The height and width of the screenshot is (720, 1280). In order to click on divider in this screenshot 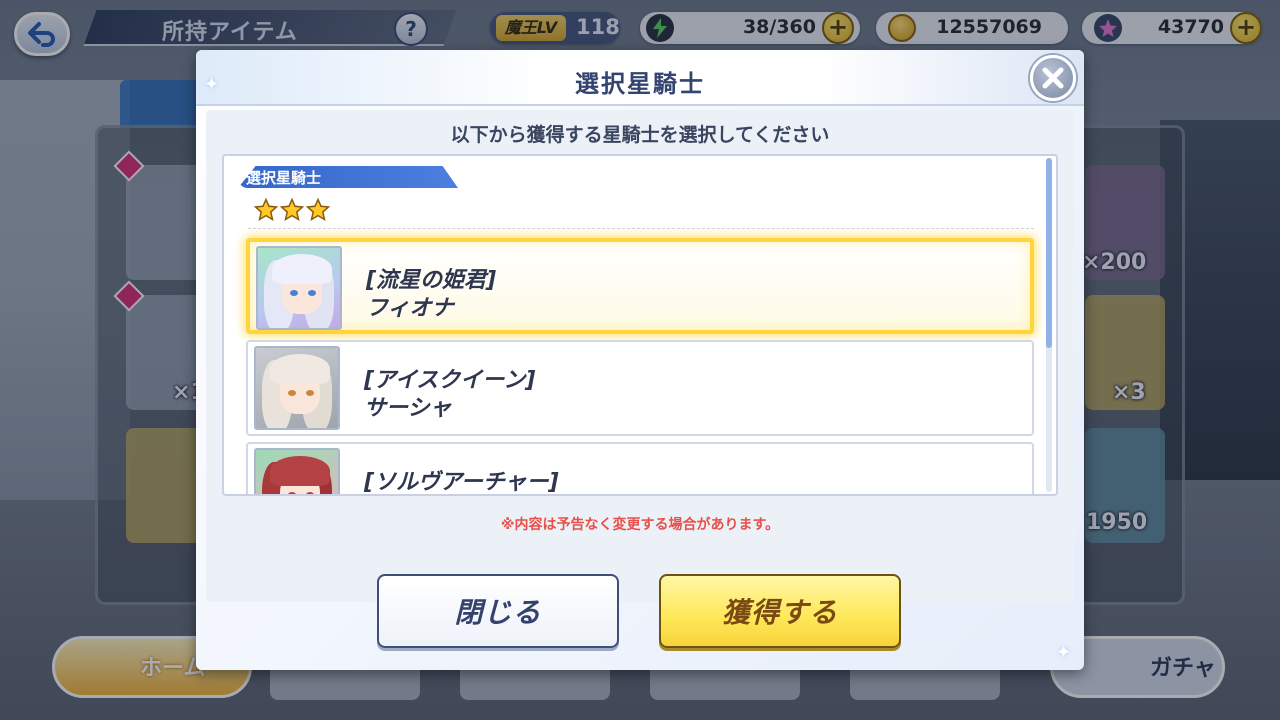, I will do `click(641, 228)`.